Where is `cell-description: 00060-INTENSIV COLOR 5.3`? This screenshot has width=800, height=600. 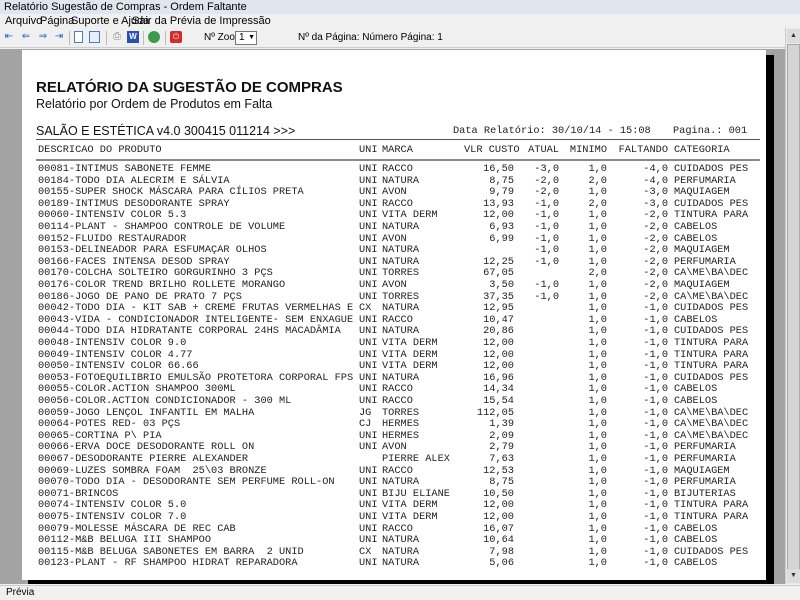
cell-description: 00060-INTENSIV COLOR 5.3 is located at coordinates (112, 215).